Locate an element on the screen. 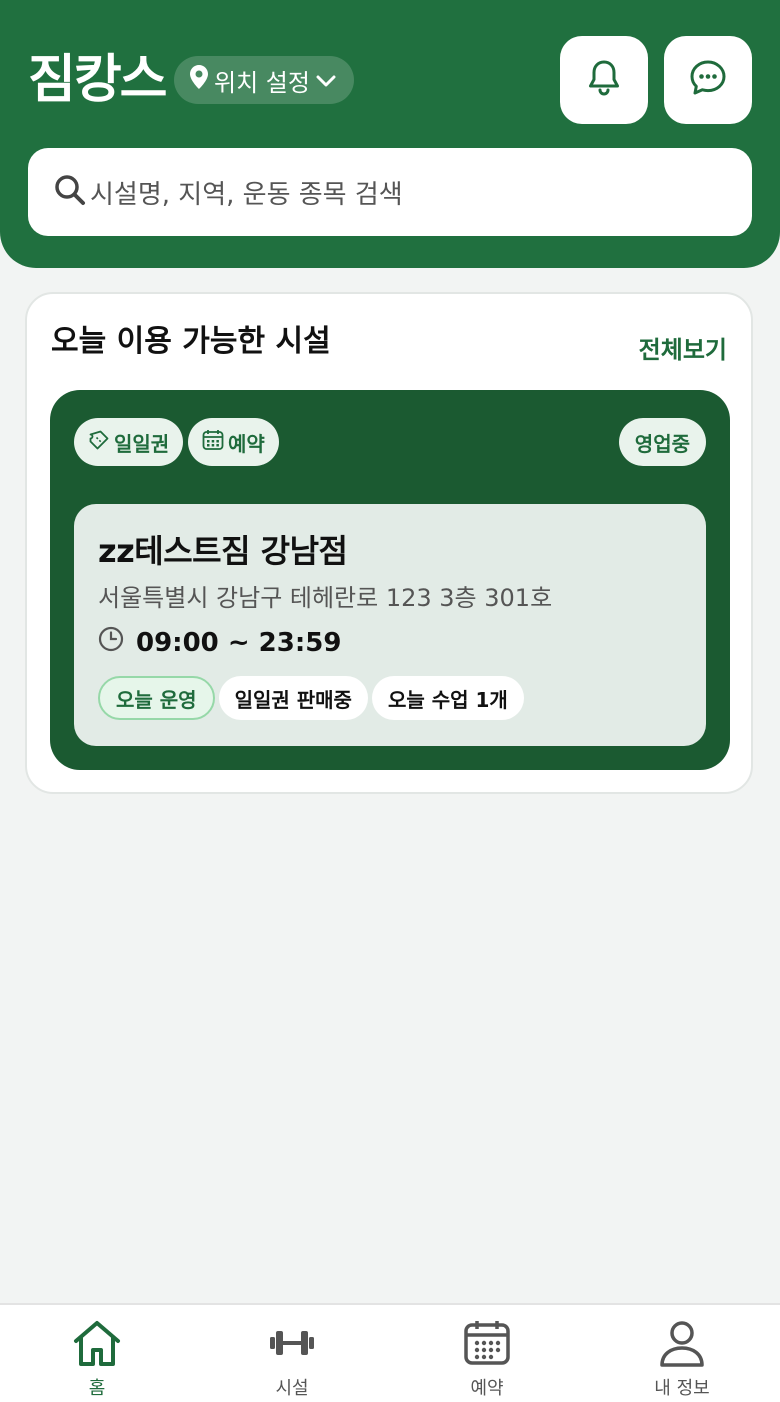 This screenshot has width=780, height=1402. tag-day-pass-on-sale: 일일권 판매중 is located at coordinates (293, 698).